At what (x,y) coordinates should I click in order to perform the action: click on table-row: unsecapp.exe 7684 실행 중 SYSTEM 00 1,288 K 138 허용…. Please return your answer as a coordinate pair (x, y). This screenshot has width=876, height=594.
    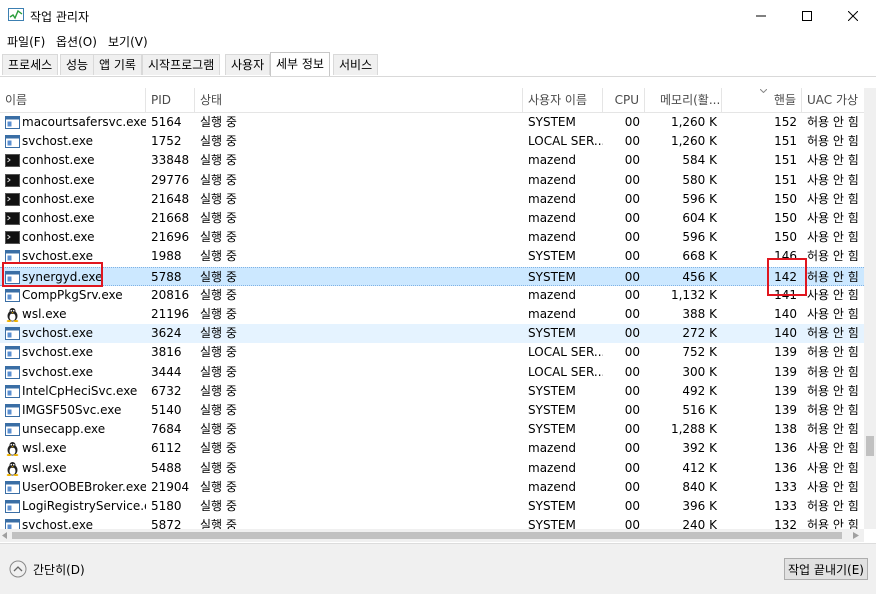
    Looking at the image, I should click on (432, 429).